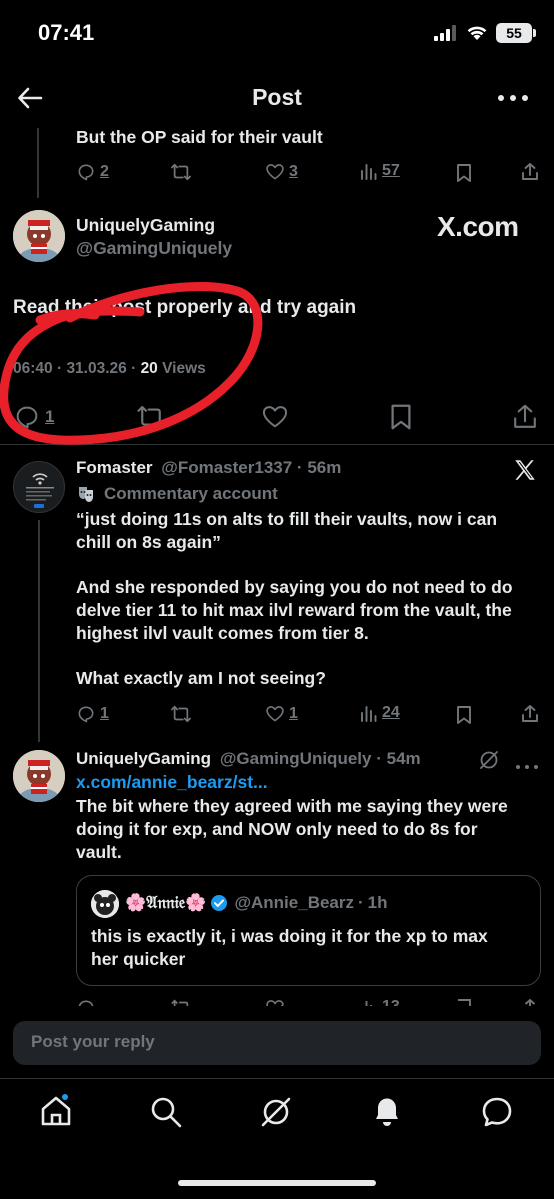 This screenshot has width=554, height=1199. What do you see at coordinates (226, 467) in the screenshot?
I see `author-handle: @Fomaster1337` at bounding box center [226, 467].